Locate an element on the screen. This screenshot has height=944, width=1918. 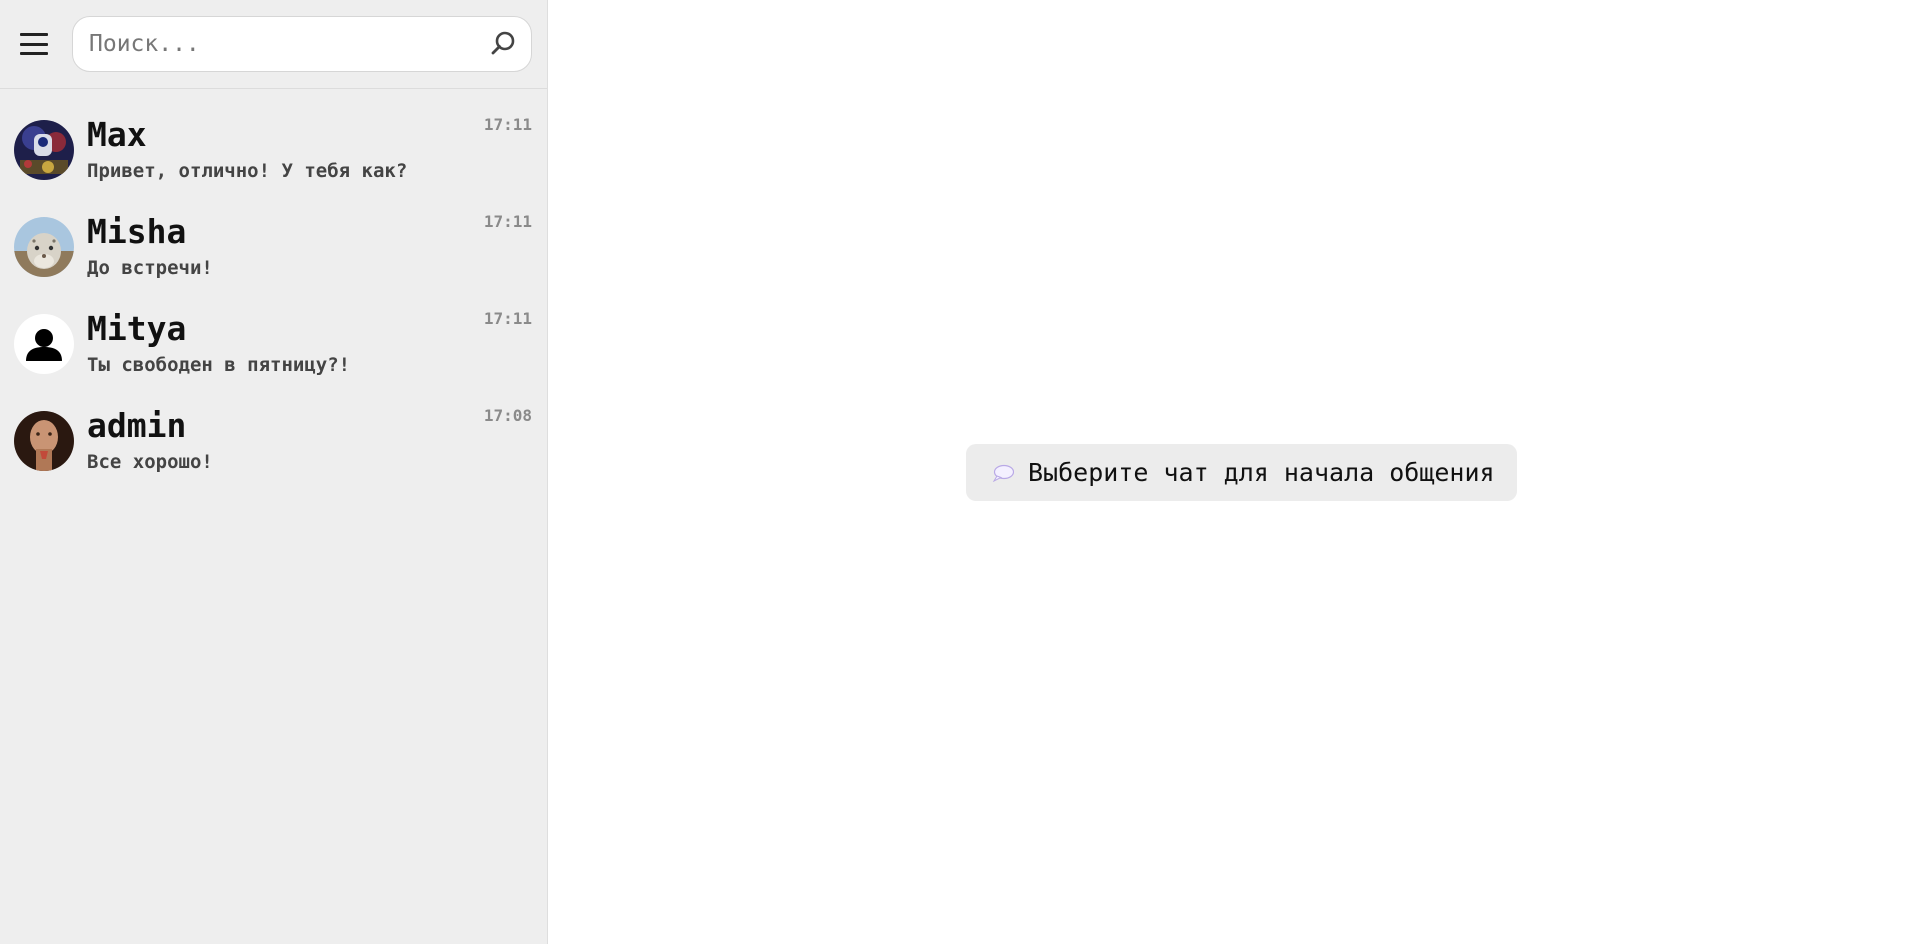
chat-text: Mitya Ты свободен в пятницу?! is located at coordinates (219, 342).